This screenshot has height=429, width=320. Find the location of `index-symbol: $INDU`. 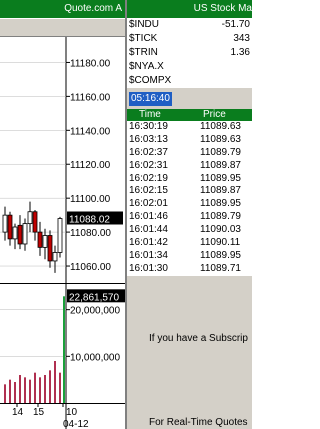

index-symbol: $INDU is located at coordinates (144, 24).